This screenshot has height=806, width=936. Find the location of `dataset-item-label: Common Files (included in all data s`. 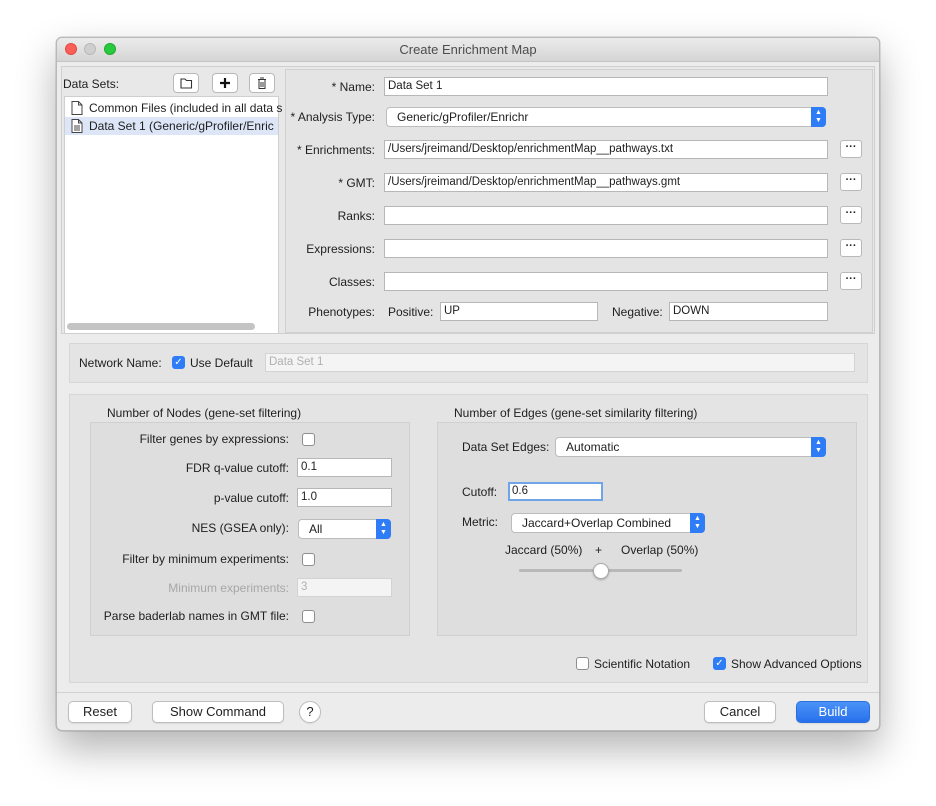

dataset-item-label: Common Files (included in all data s is located at coordinates (186, 108).